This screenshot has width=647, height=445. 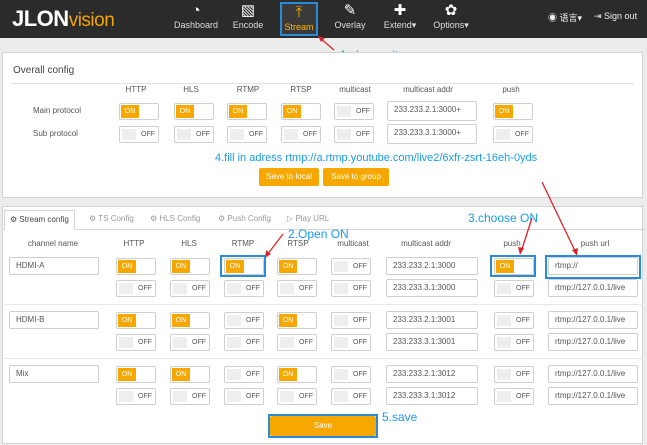 What do you see at coordinates (593, 267) in the screenshot?
I see `highlight-push-url` at bounding box center [593, 267].